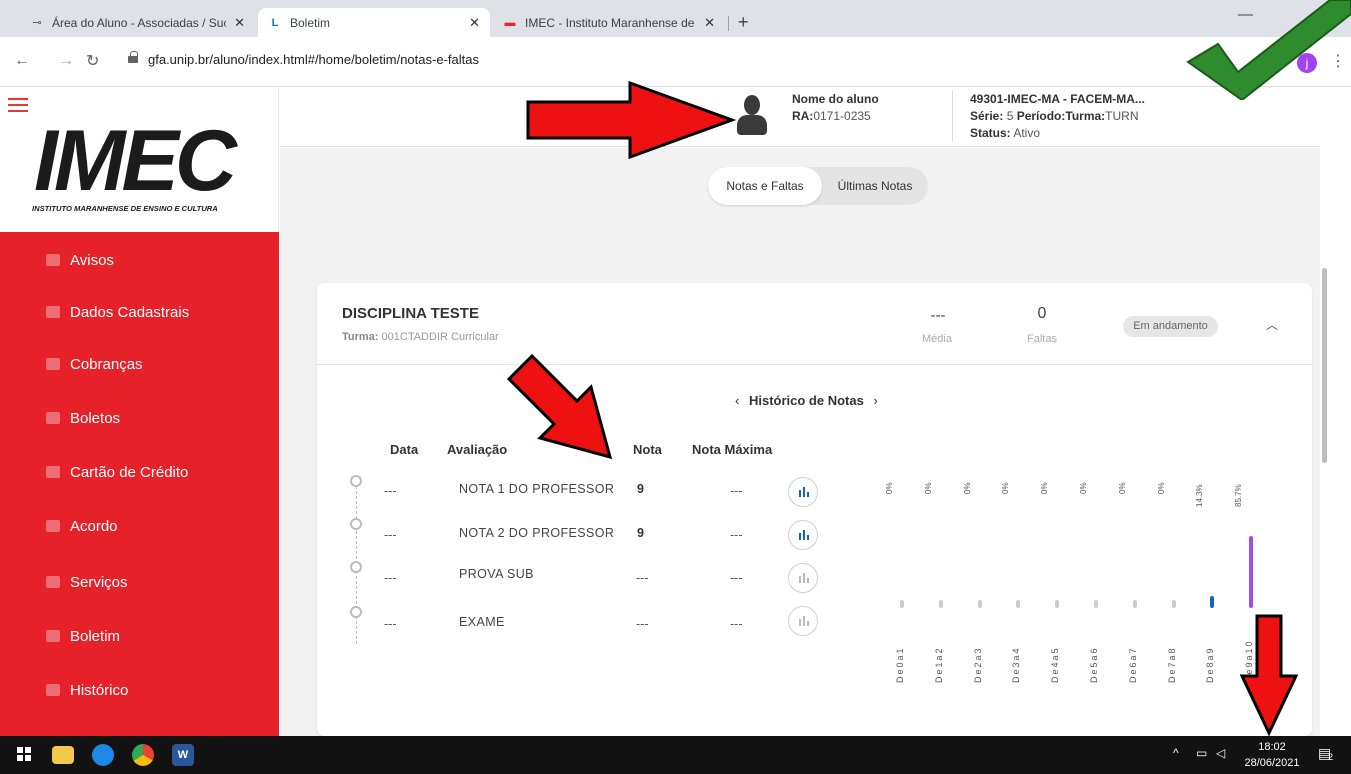 This screenshot has width=1351, height=774. What do you see at coordinates (22, 61) in the screenshot?
I see `back-arrow-icon: ←` at bounding box center [22, 61].